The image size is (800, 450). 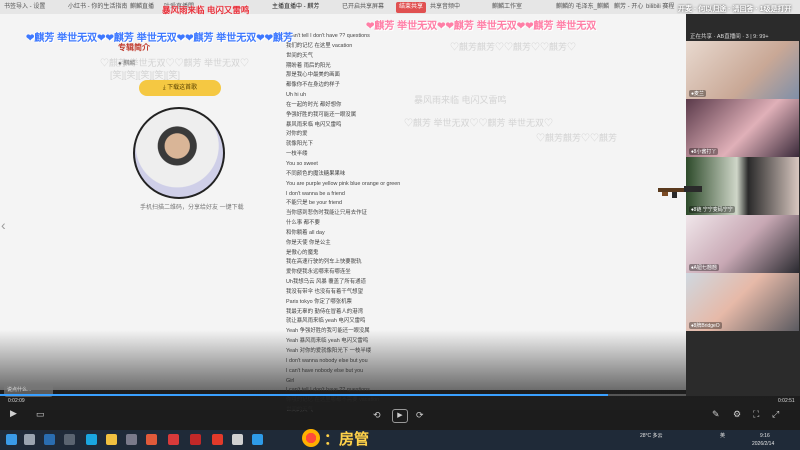 What do you see at coordinates (326, 282) in the screenshot?
I see `lyric-line: Uh我想乌云 风暴 覆盖了所有通道` at bounding box center [326, 282].